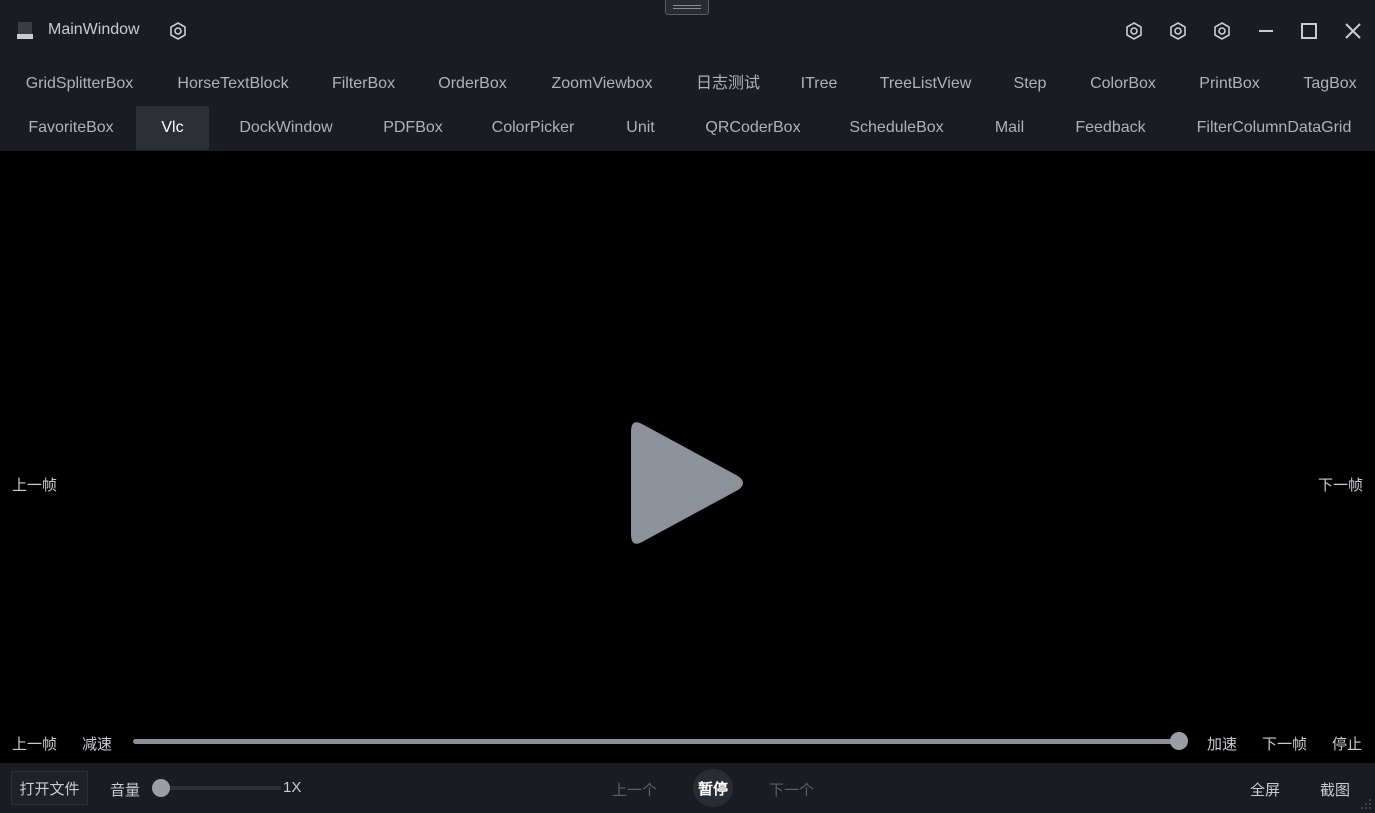 Image resolution: width=1375 pixels, height=813 pixels. What do you see at coordinates (1347, 743) in the screenshot?
I see `stop-button: 停止` at bounding box center [1347, 743].